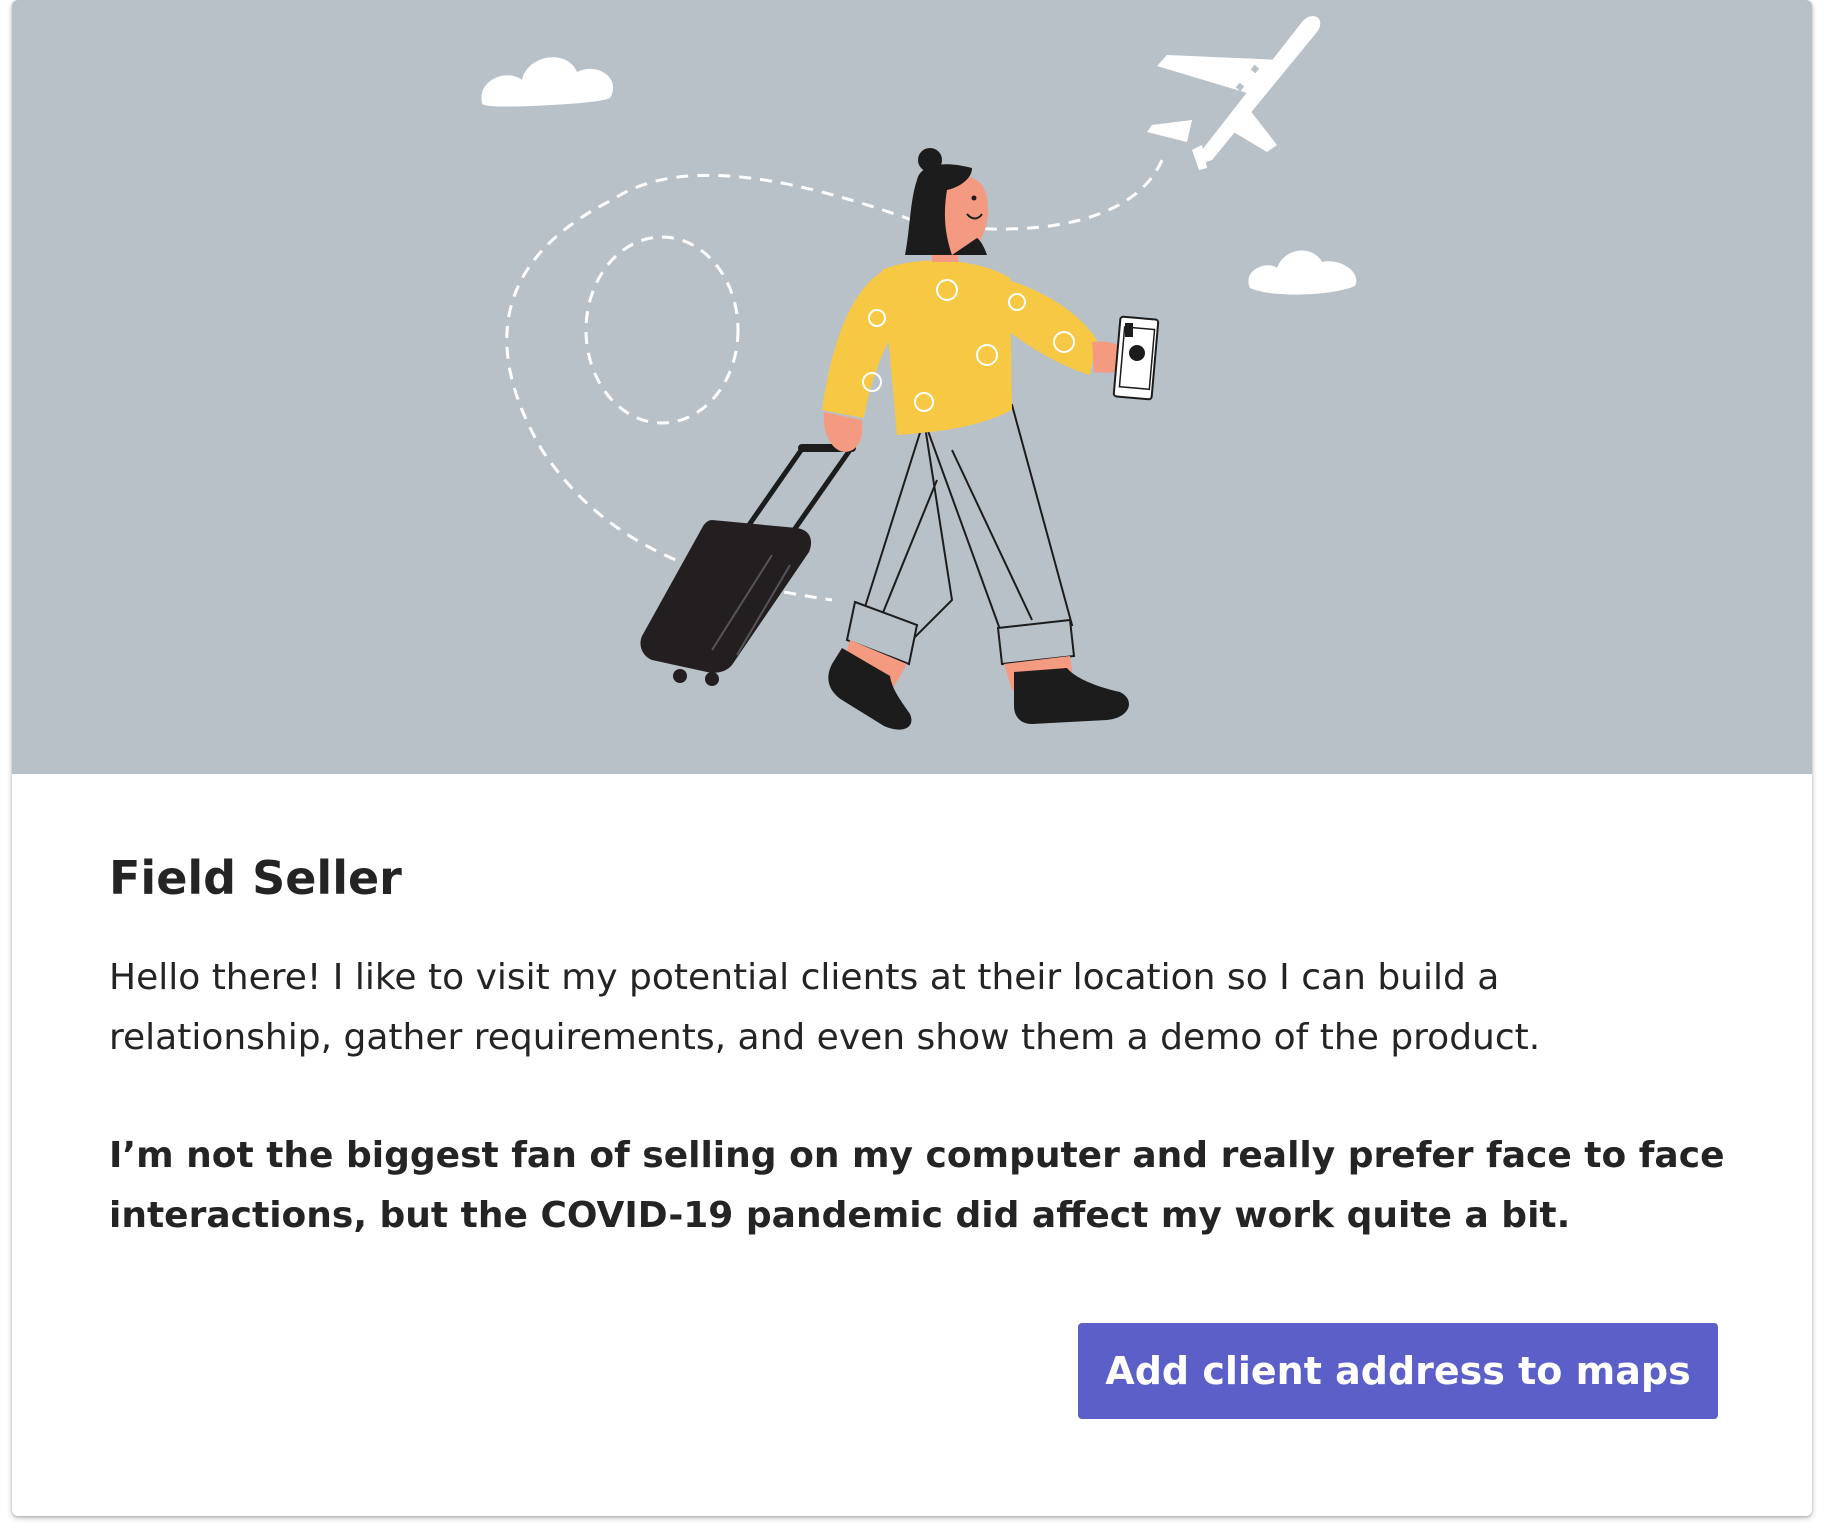 The width and height of the screenshot is (1824, 1539). What do you see at coordinates (748, 565) in the screenshot?
I see `suitcase-icon` at bounding box center [748, 565].